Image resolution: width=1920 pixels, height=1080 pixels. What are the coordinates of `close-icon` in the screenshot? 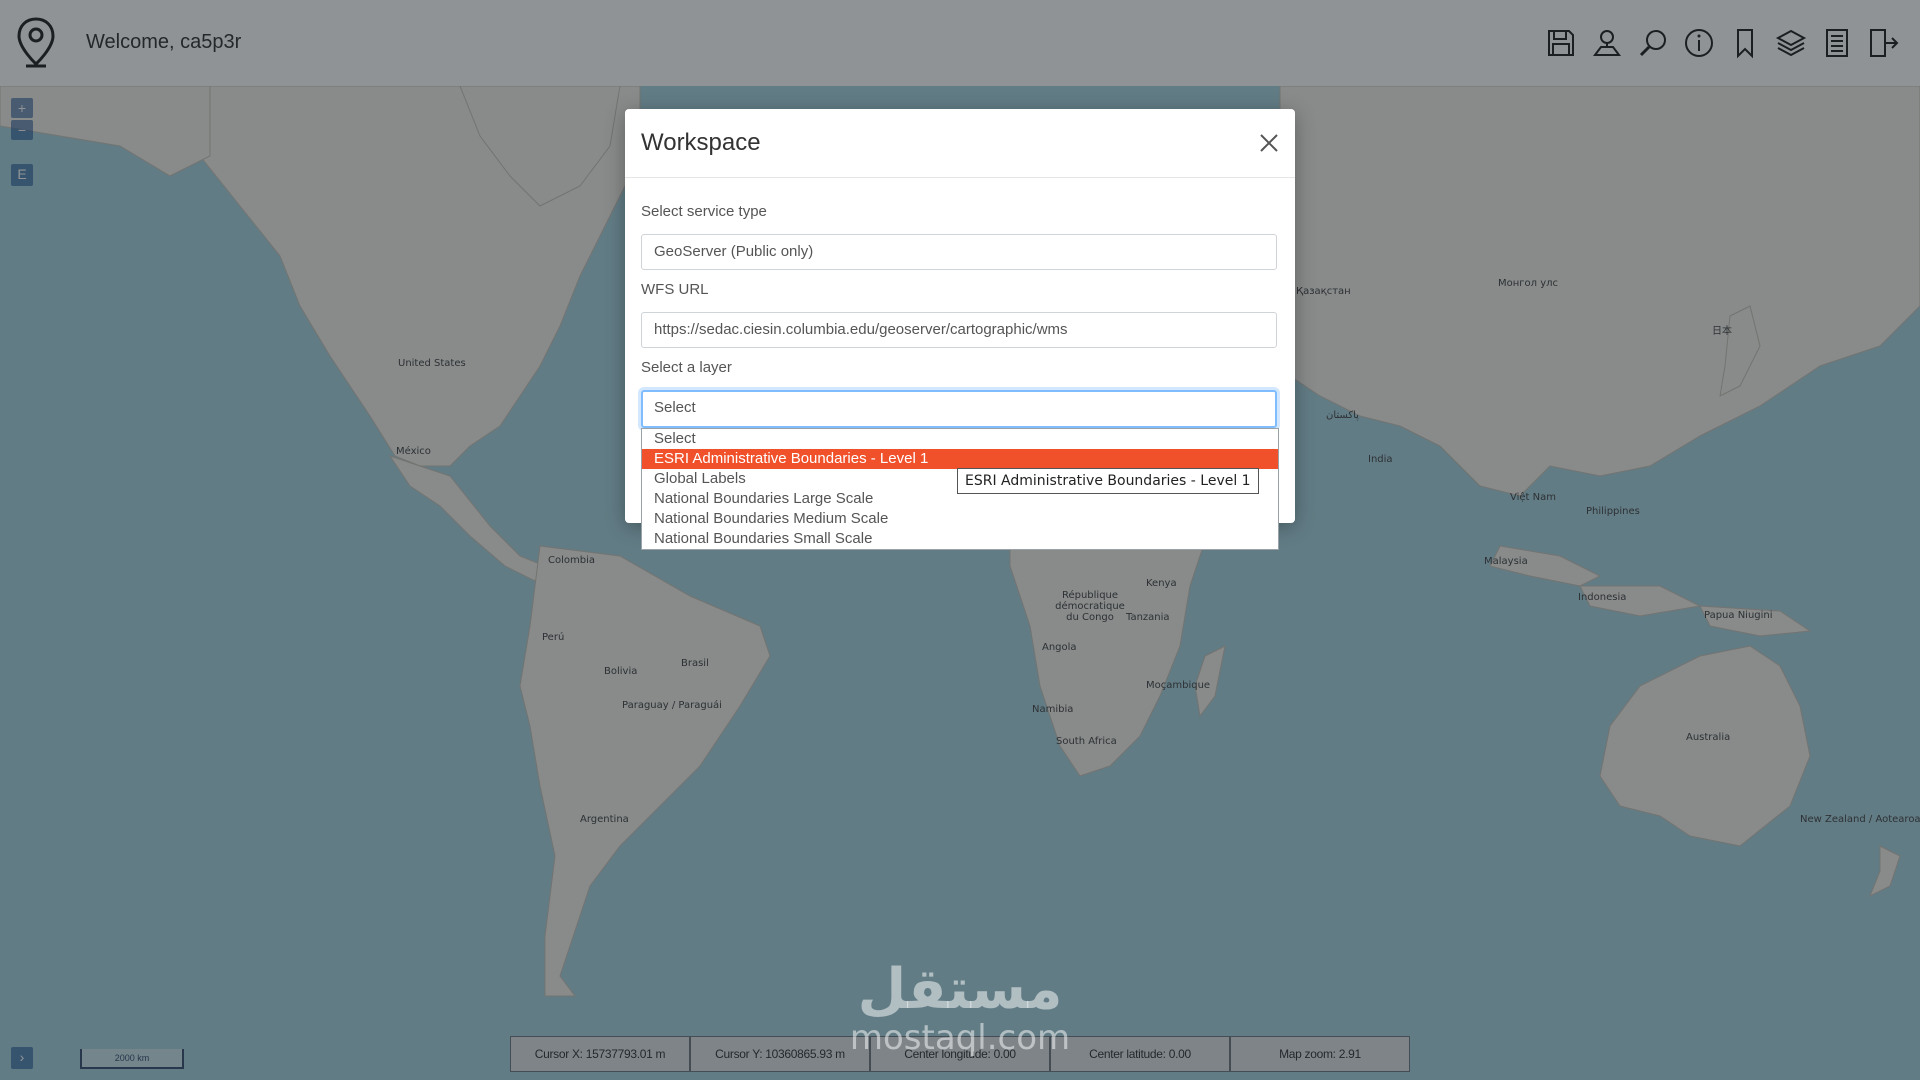 It's located at (1269, 143).